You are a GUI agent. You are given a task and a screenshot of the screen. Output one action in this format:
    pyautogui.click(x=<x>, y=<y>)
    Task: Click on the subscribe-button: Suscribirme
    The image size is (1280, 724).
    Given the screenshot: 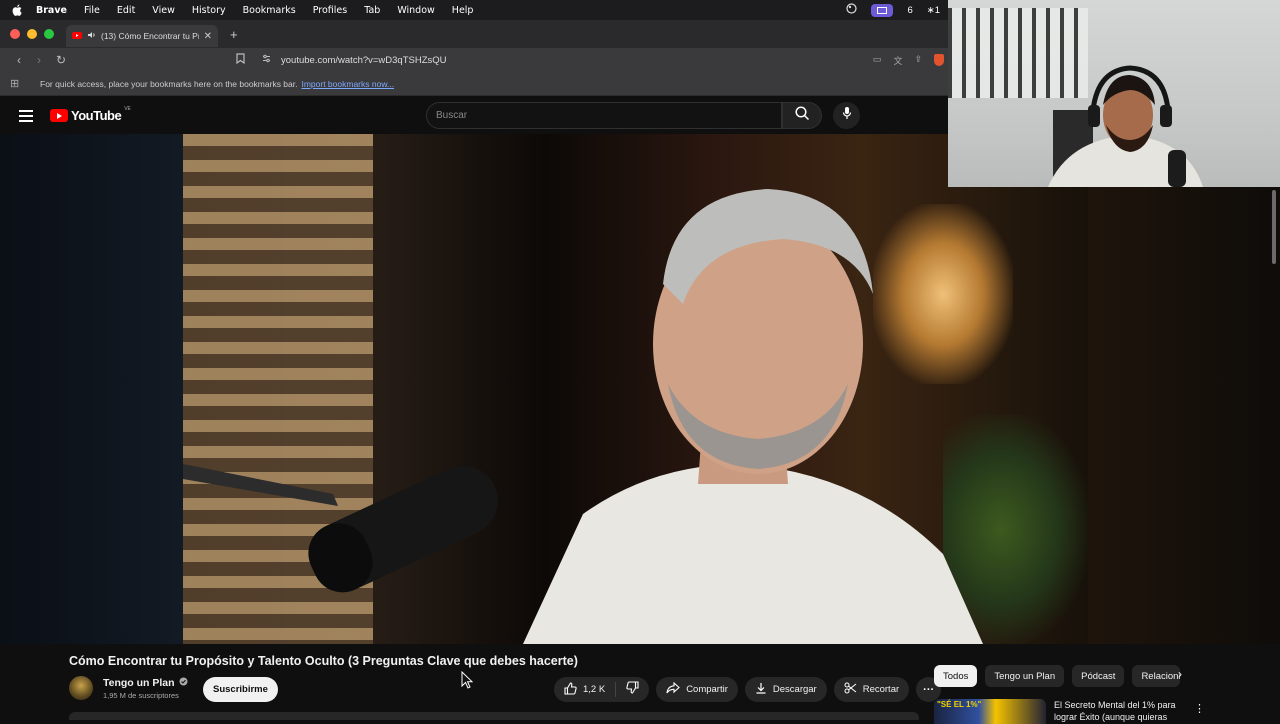 What is the action you would take?
    pyautogui.click(x=240, y=689)
    